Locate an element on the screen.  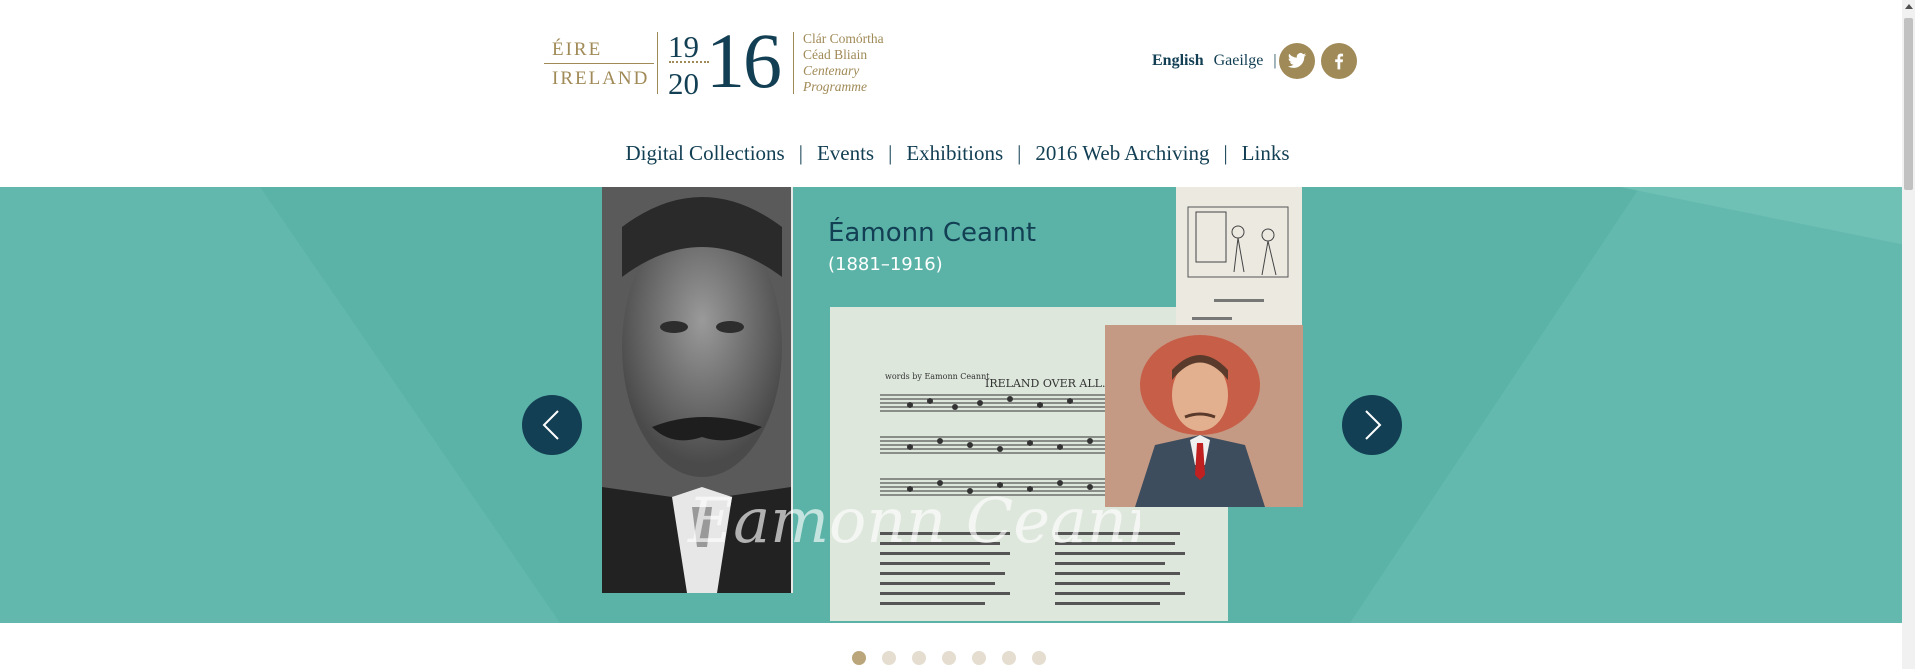
scrollbar-thumb is located at coordinates (1908, 104).